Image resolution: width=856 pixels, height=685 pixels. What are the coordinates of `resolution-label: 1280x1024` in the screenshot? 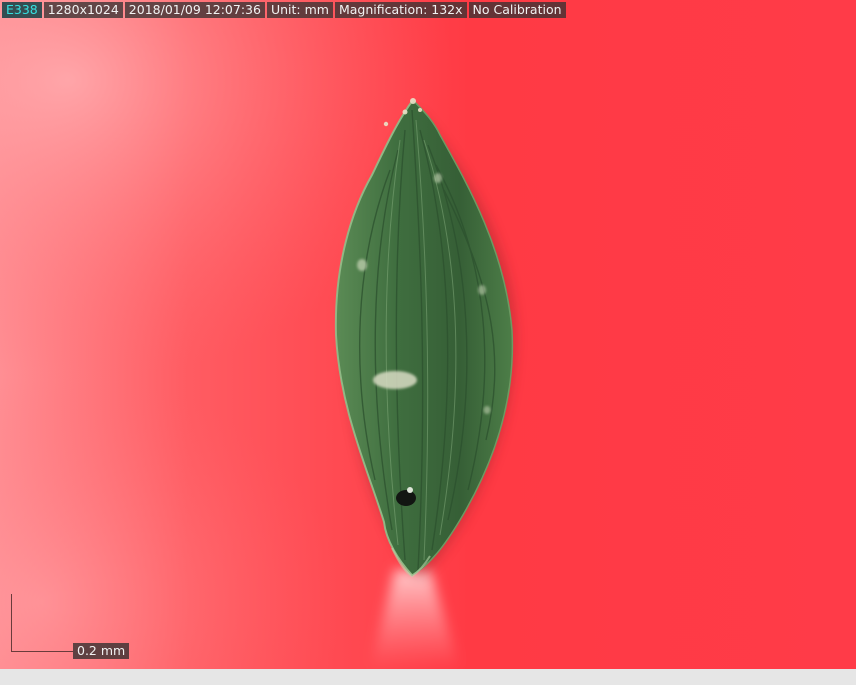 It's located at (83, 10).